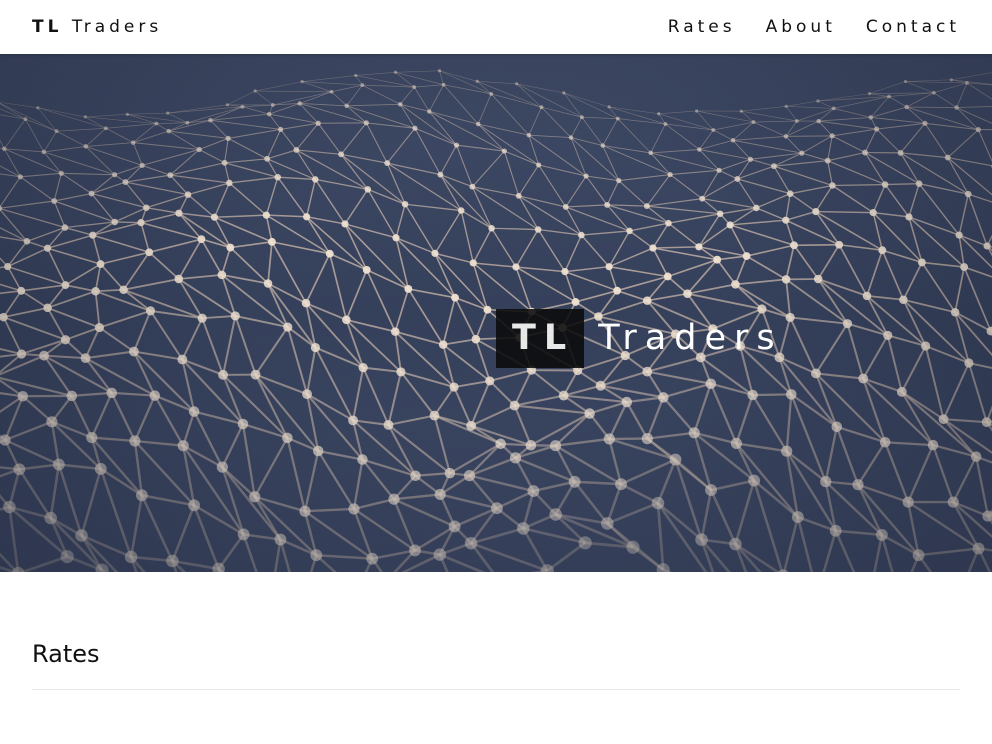 The image size is (992, 744). Describe the element at coordinates (913, 27) in the screenshot. I see `nav-link-contact: Contact` at that location.